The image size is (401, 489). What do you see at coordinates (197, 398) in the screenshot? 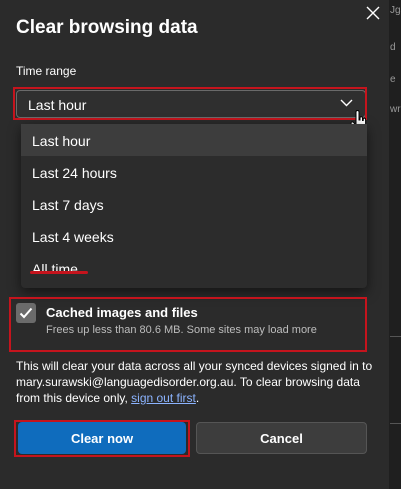
I see `sync-info-end: .` at bounding box center [197, 398].